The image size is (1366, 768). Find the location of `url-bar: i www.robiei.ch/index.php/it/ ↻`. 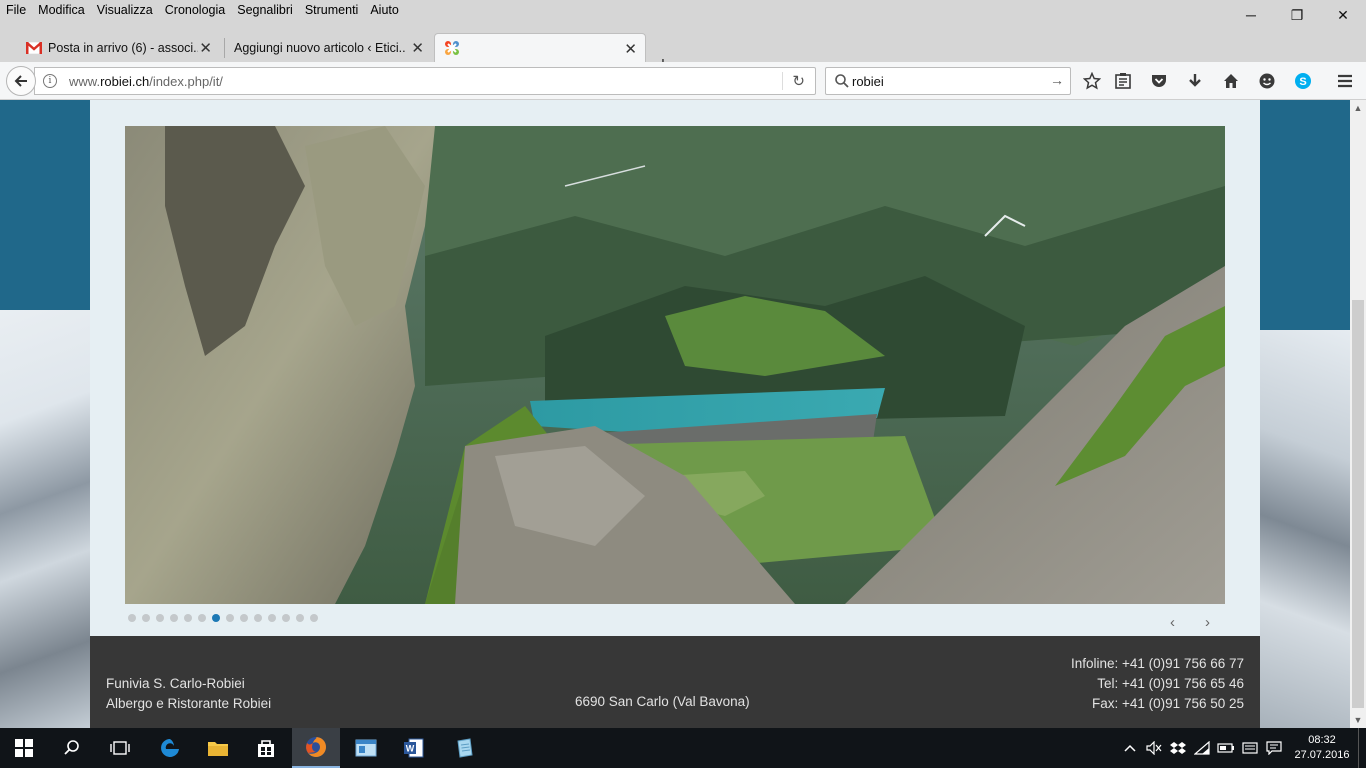

url-bar: i www.robiei.ch/index.php/it/ ↻ is located at coordinates (425, 81).